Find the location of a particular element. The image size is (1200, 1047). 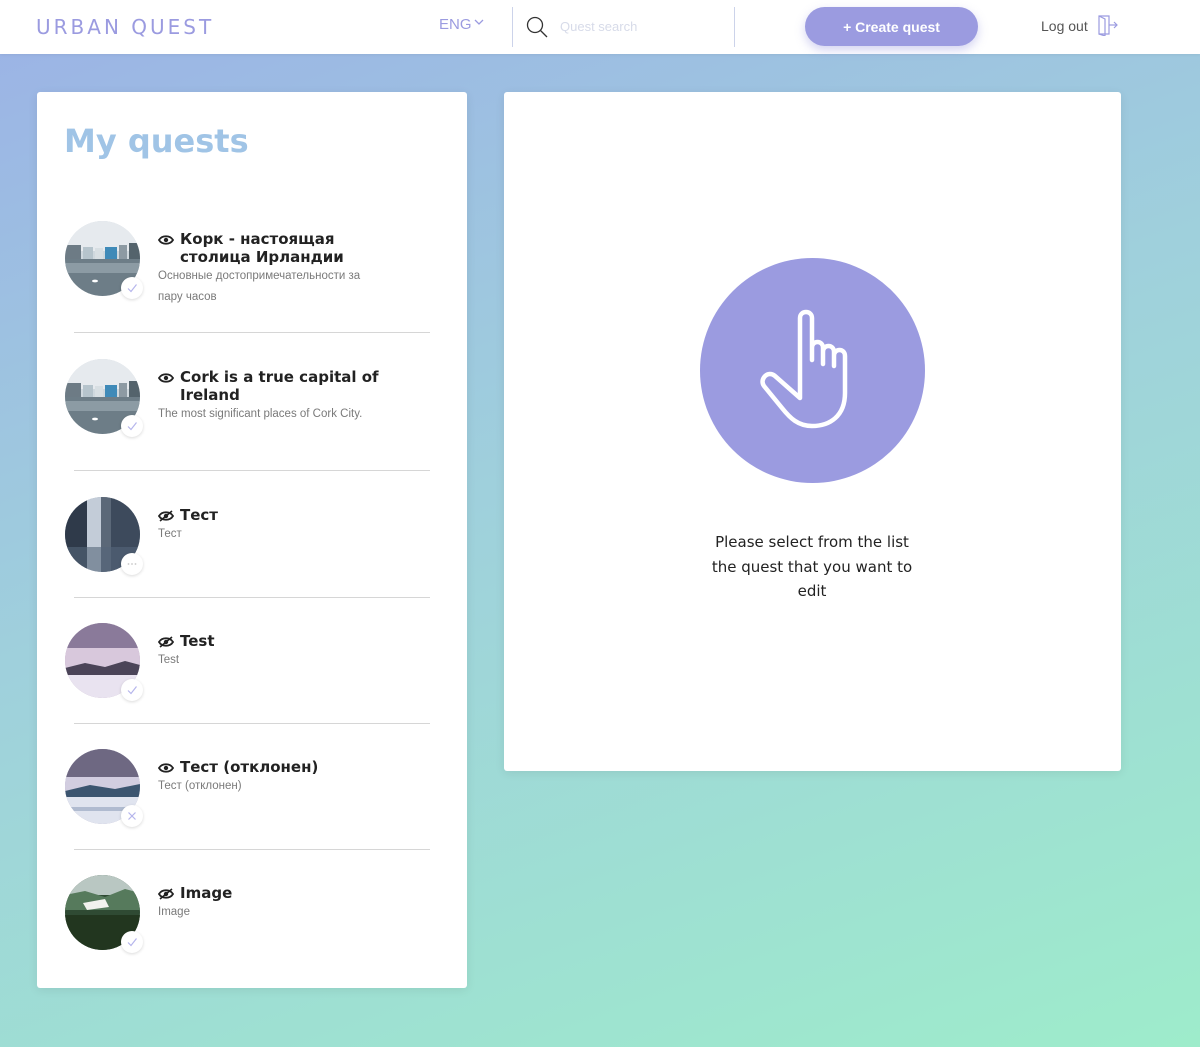

search-icon is located at coordinates (537, 27).